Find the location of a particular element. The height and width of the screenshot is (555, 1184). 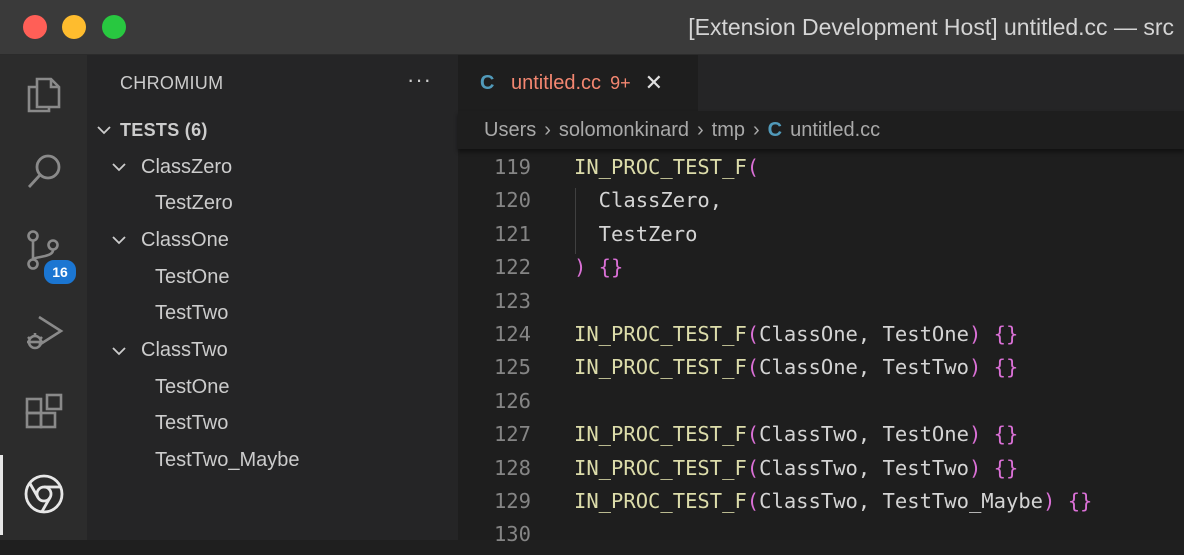

close-window-button is located at coordinates (35, 27).